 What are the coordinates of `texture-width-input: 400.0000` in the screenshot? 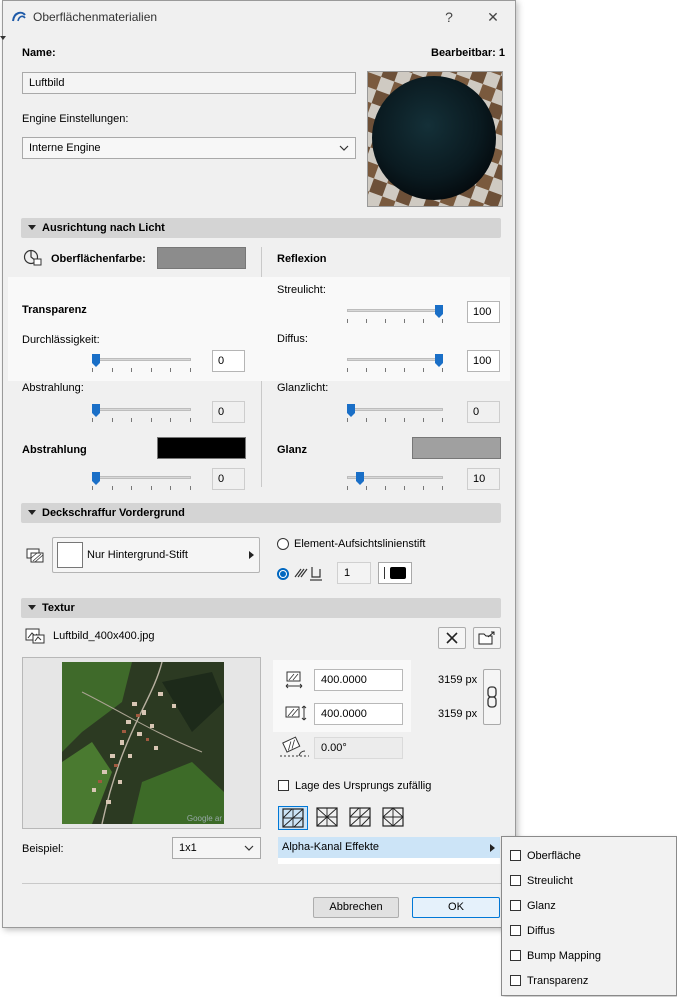 It's located at (358, 680).